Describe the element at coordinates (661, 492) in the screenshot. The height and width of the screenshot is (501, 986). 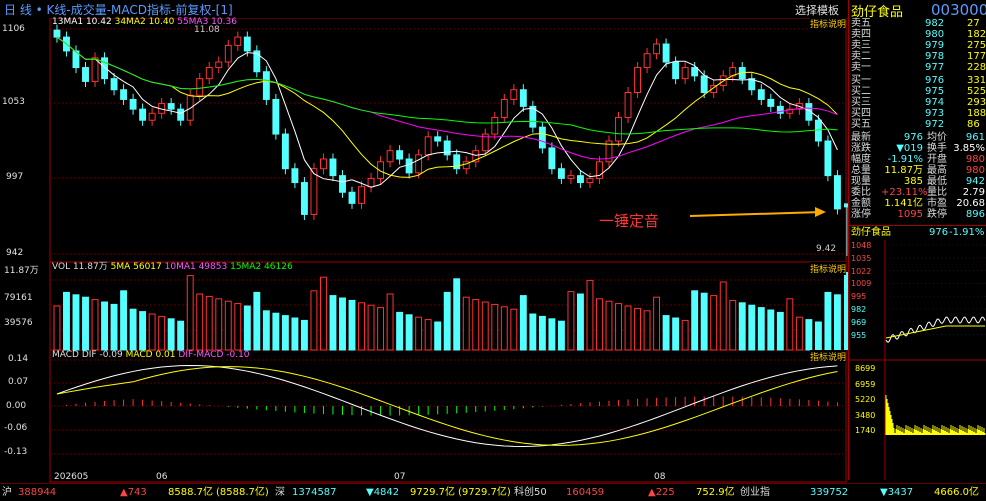
I see `ticker-kc-chg: ▲225` at that location.